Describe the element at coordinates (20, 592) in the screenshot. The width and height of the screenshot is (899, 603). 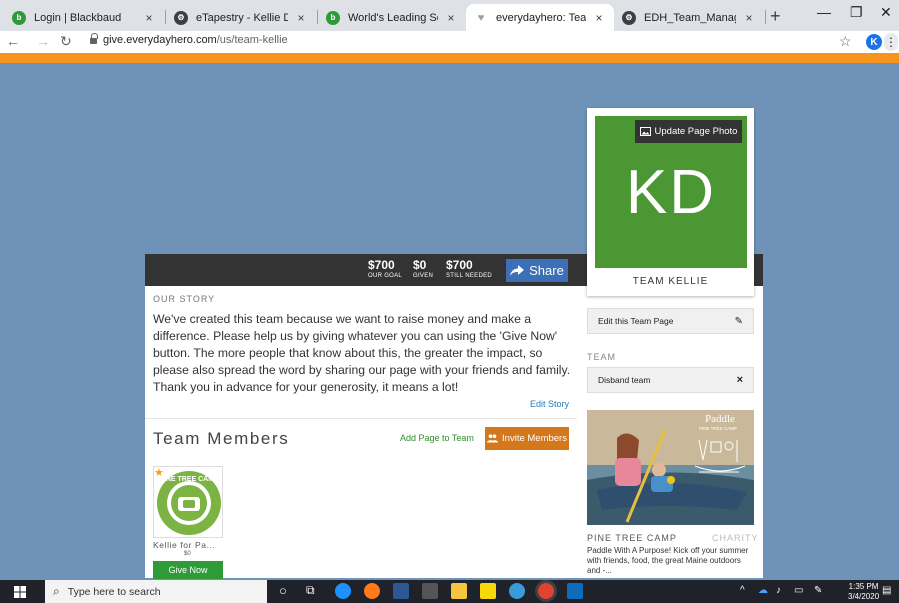
I see `windows-start-icon` at that location.